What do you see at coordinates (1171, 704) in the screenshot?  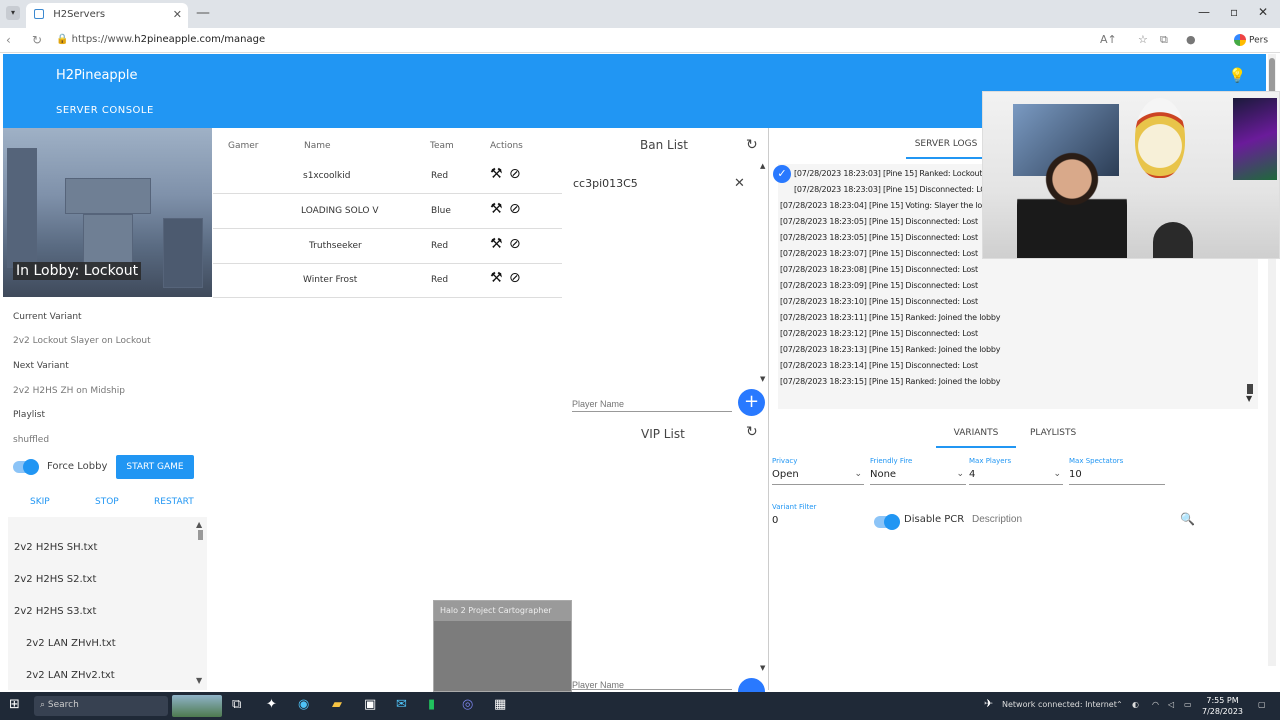 I see `volume-icon: ◁` at bounding box center [1171, 704].